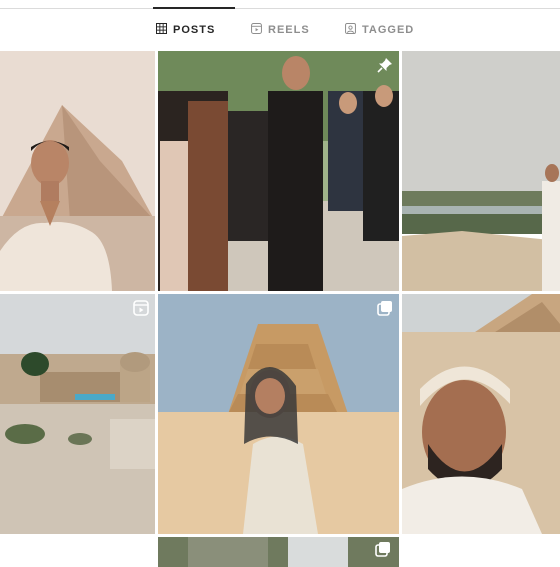 The image size is (560, 567). Describe the element at coordinates (289, 30) in the screenshot. I see `tab-reels-label: REELS` at that location.